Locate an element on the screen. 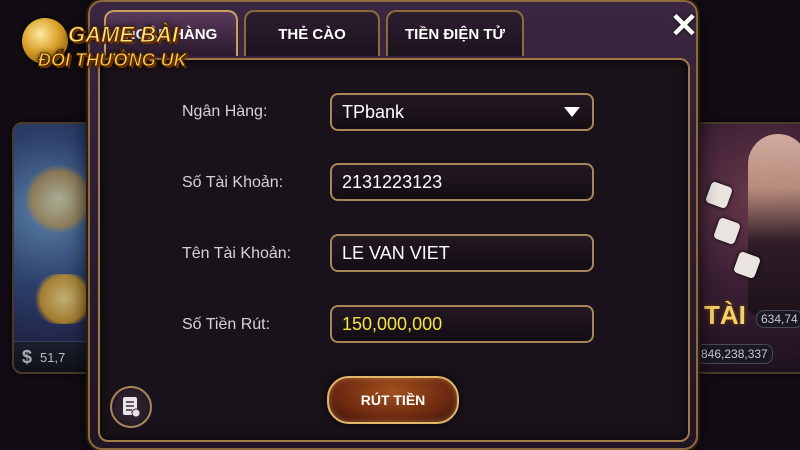  dealer-image is located at coordinates (774, 224).